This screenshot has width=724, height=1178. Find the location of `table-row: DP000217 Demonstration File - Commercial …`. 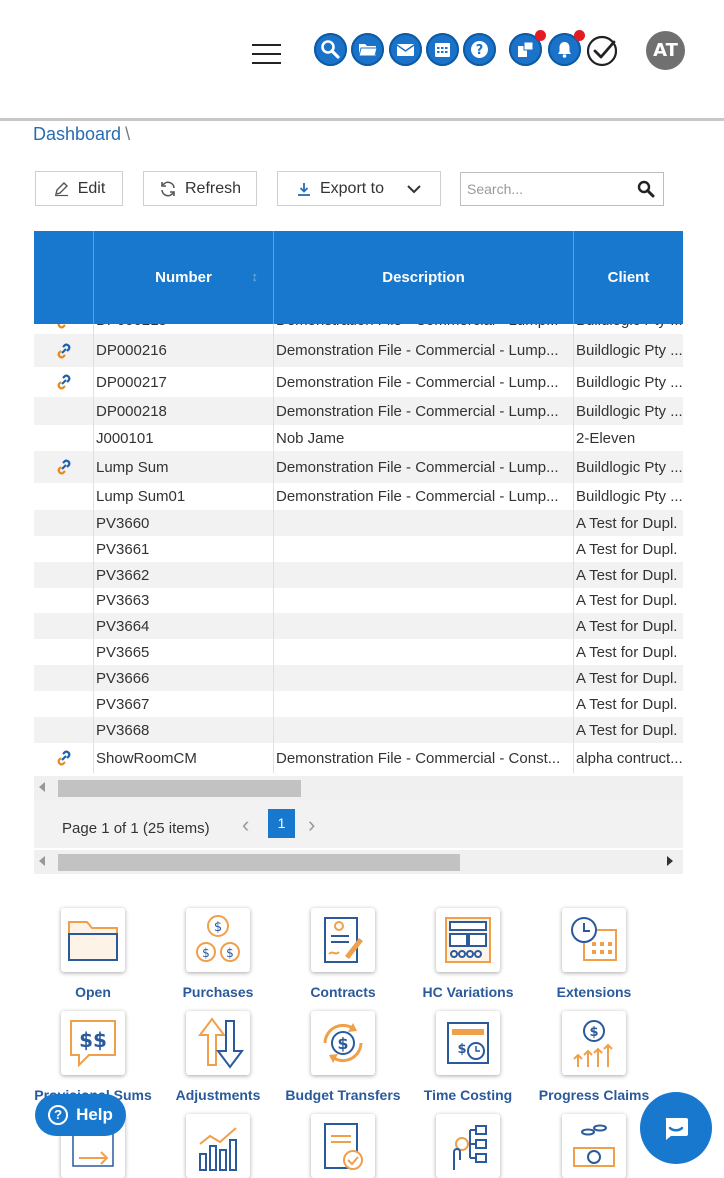

table-row: DP000217 Demonstration File - Commercial … is located at coordinates (358, 382).